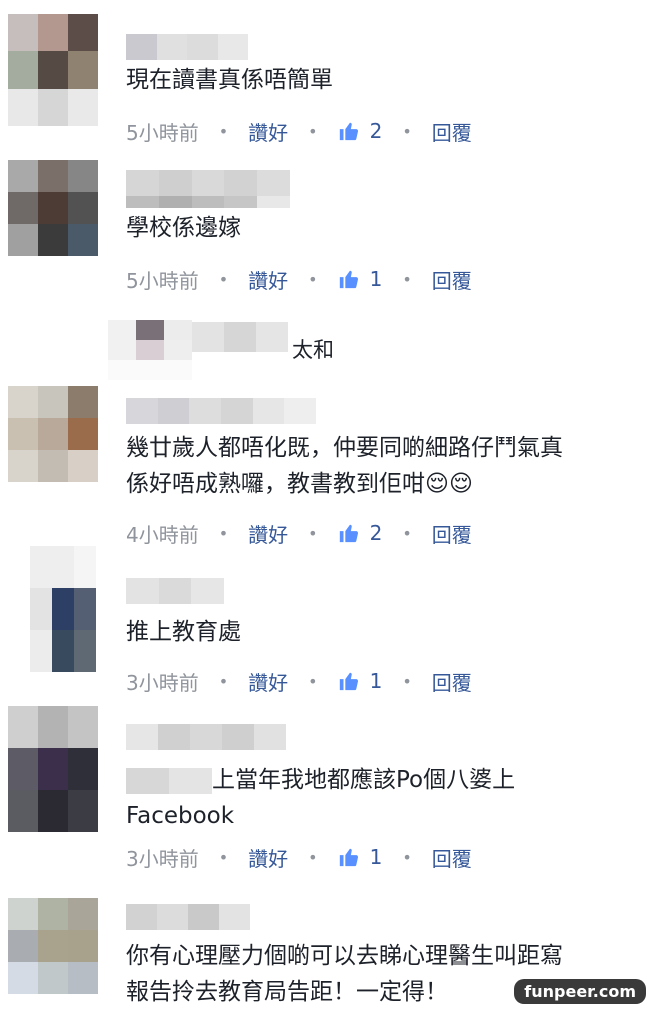 The image size is (660, 1014). I want to click on comment-meta: 4小時前 • 讚好 • 2 • 回覆, so click(299, 533).